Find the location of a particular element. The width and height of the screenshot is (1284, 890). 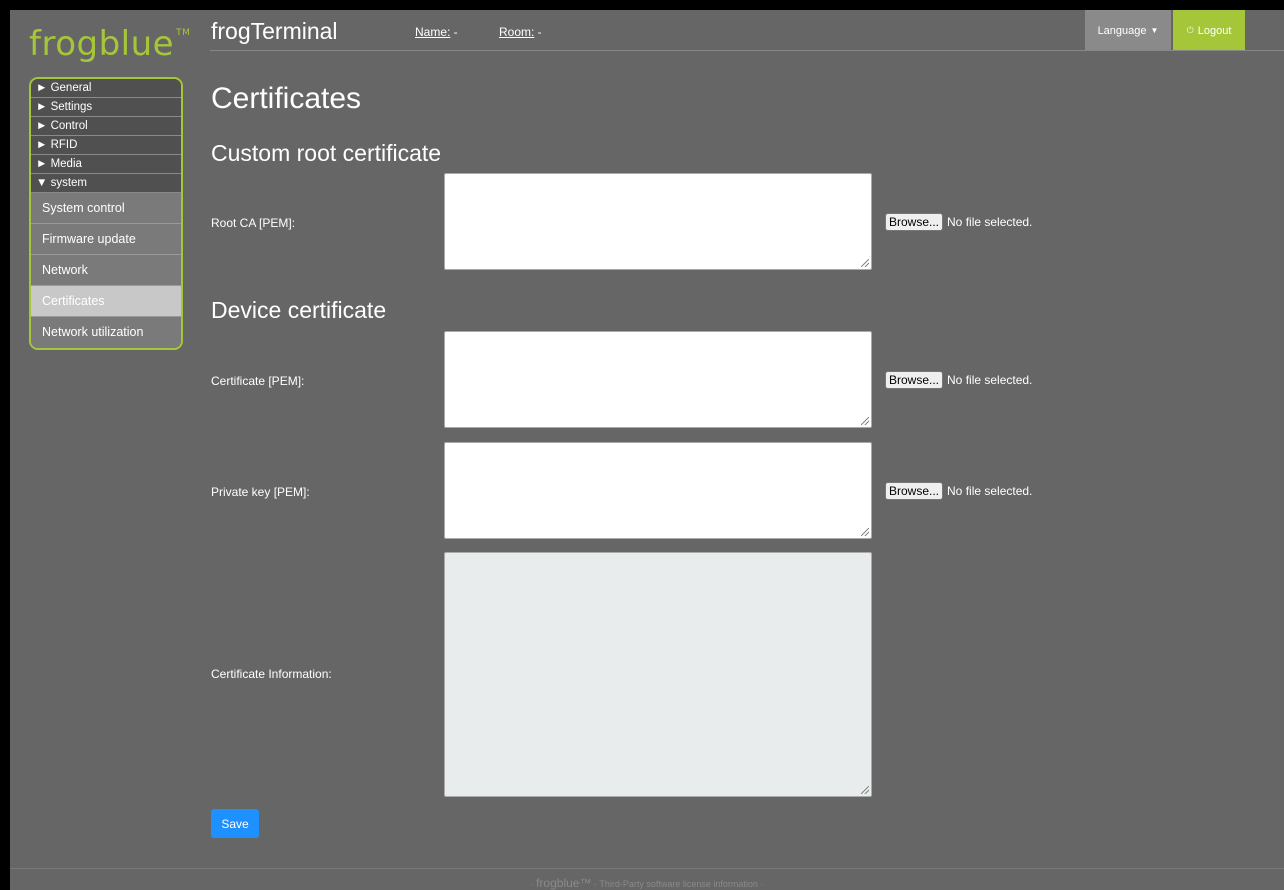

logo-trademark: TM is located at coordinates (183, 33).